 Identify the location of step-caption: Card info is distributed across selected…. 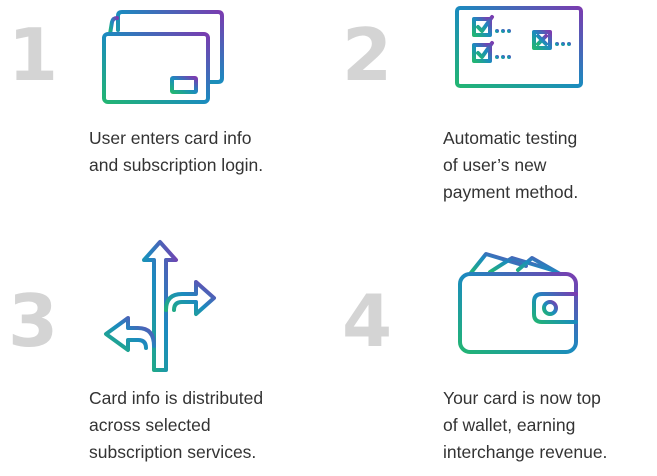
(176, 425).